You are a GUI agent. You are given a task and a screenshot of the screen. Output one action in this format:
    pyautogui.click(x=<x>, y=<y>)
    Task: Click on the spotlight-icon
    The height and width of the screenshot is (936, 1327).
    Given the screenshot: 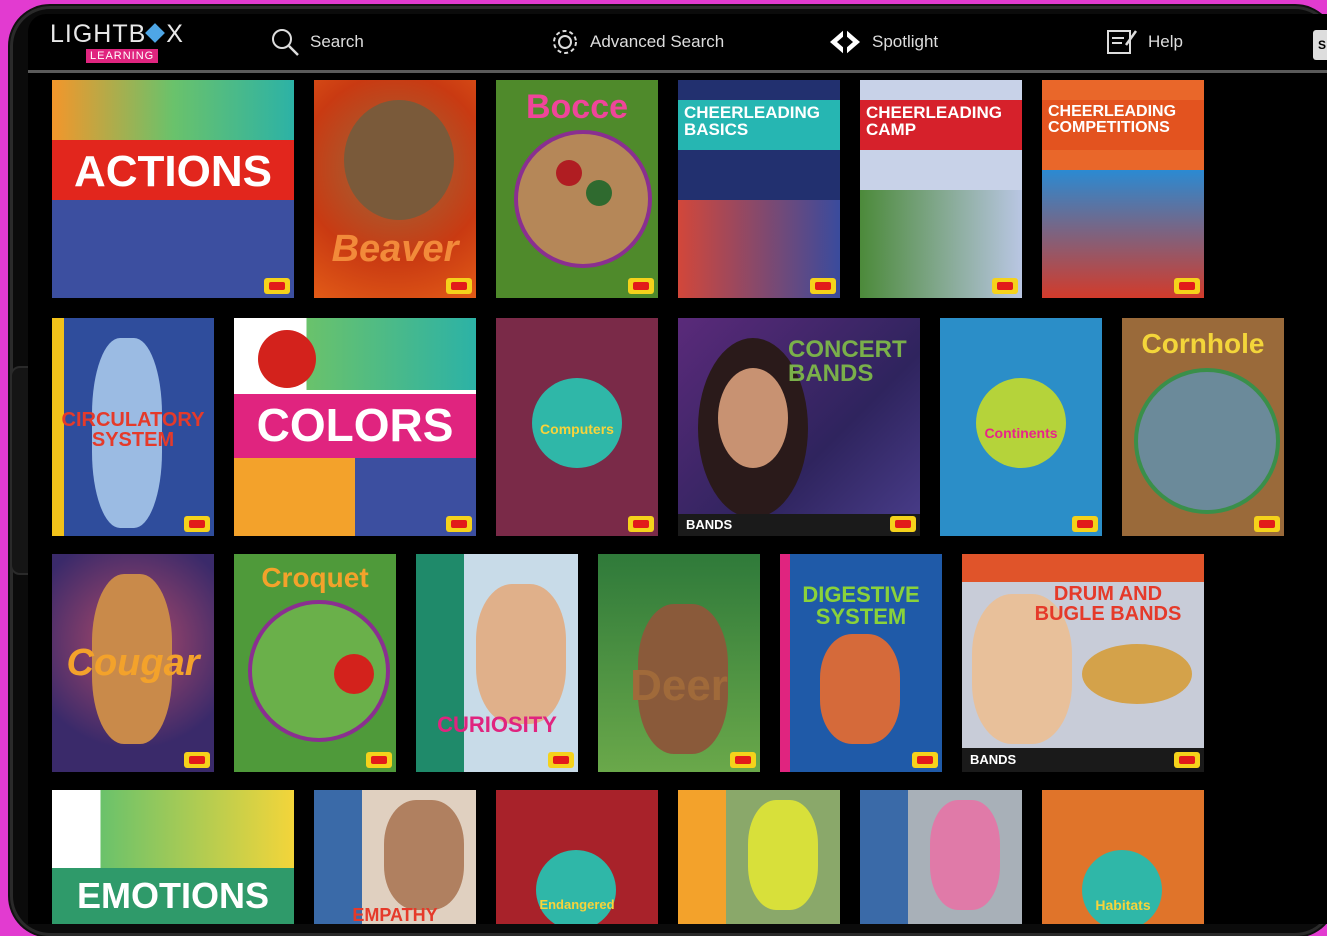 What is the action you would take?
    pyautogui.click(x=845, y=42)
    